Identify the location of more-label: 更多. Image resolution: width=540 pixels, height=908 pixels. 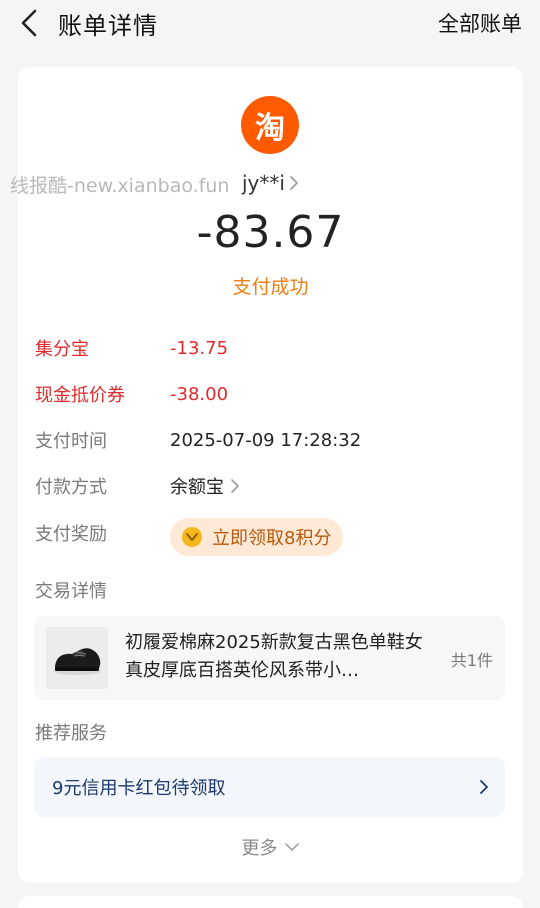
(259, 848).